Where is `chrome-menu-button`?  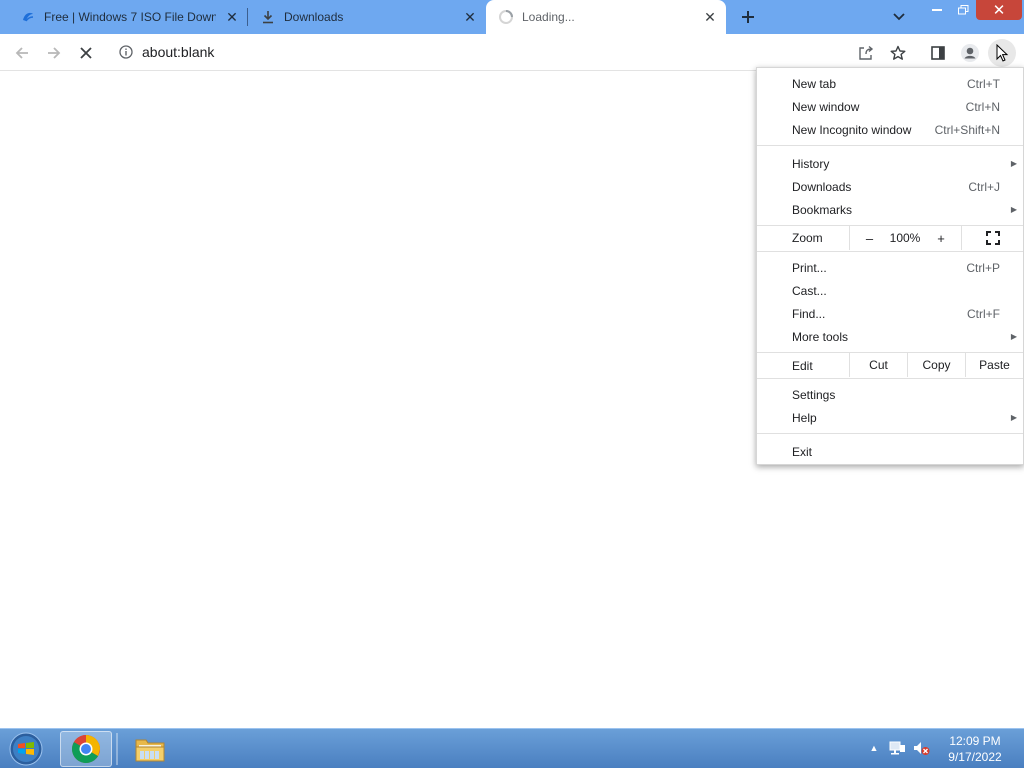 chrome-menu-button is located at coordinates (1002, 53).